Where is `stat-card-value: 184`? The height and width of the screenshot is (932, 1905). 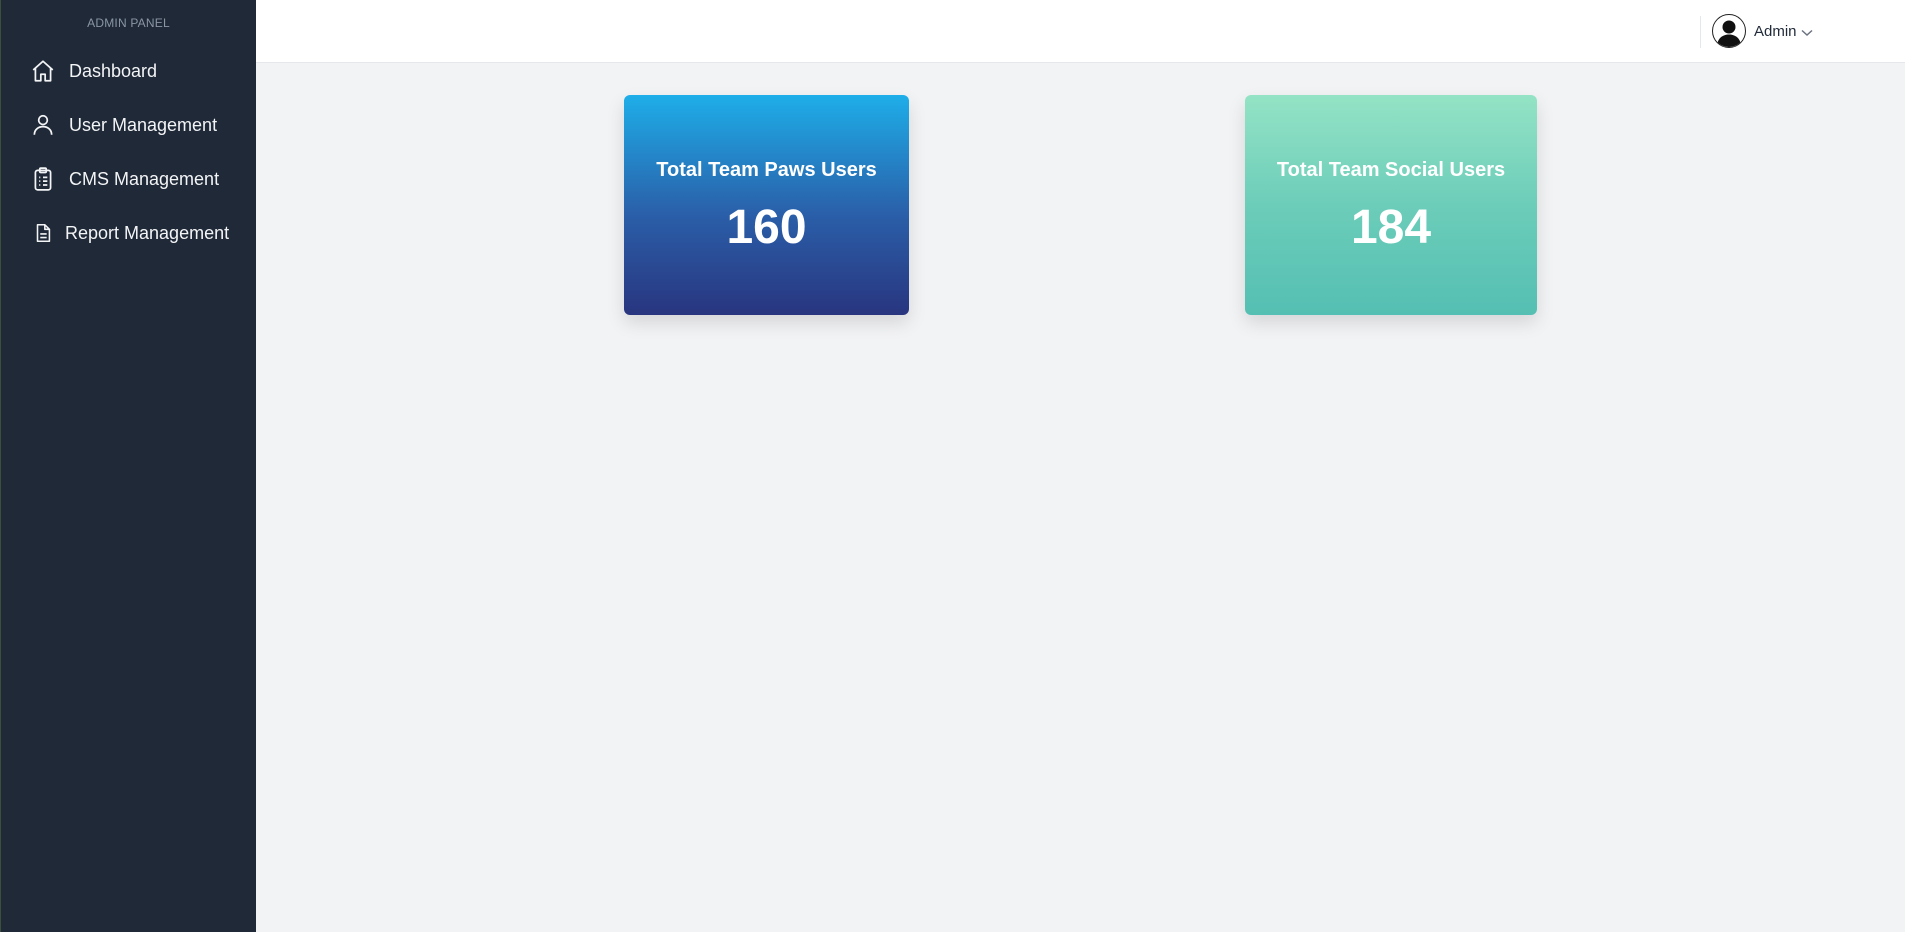
stat-card-value: 184 is located at coordinates (1391, 227).